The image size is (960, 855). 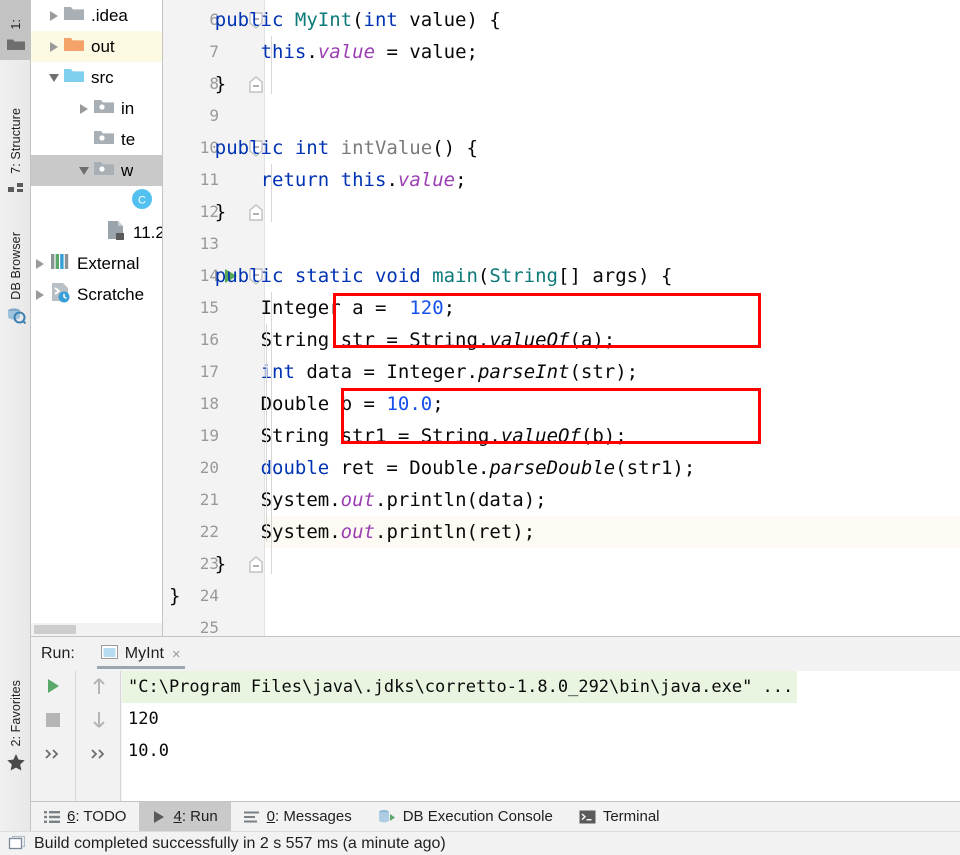 What do you see at coordinates (143, 719) in the screenshot?
I see `console-output-line: 120` at bounding box center [143, 719].